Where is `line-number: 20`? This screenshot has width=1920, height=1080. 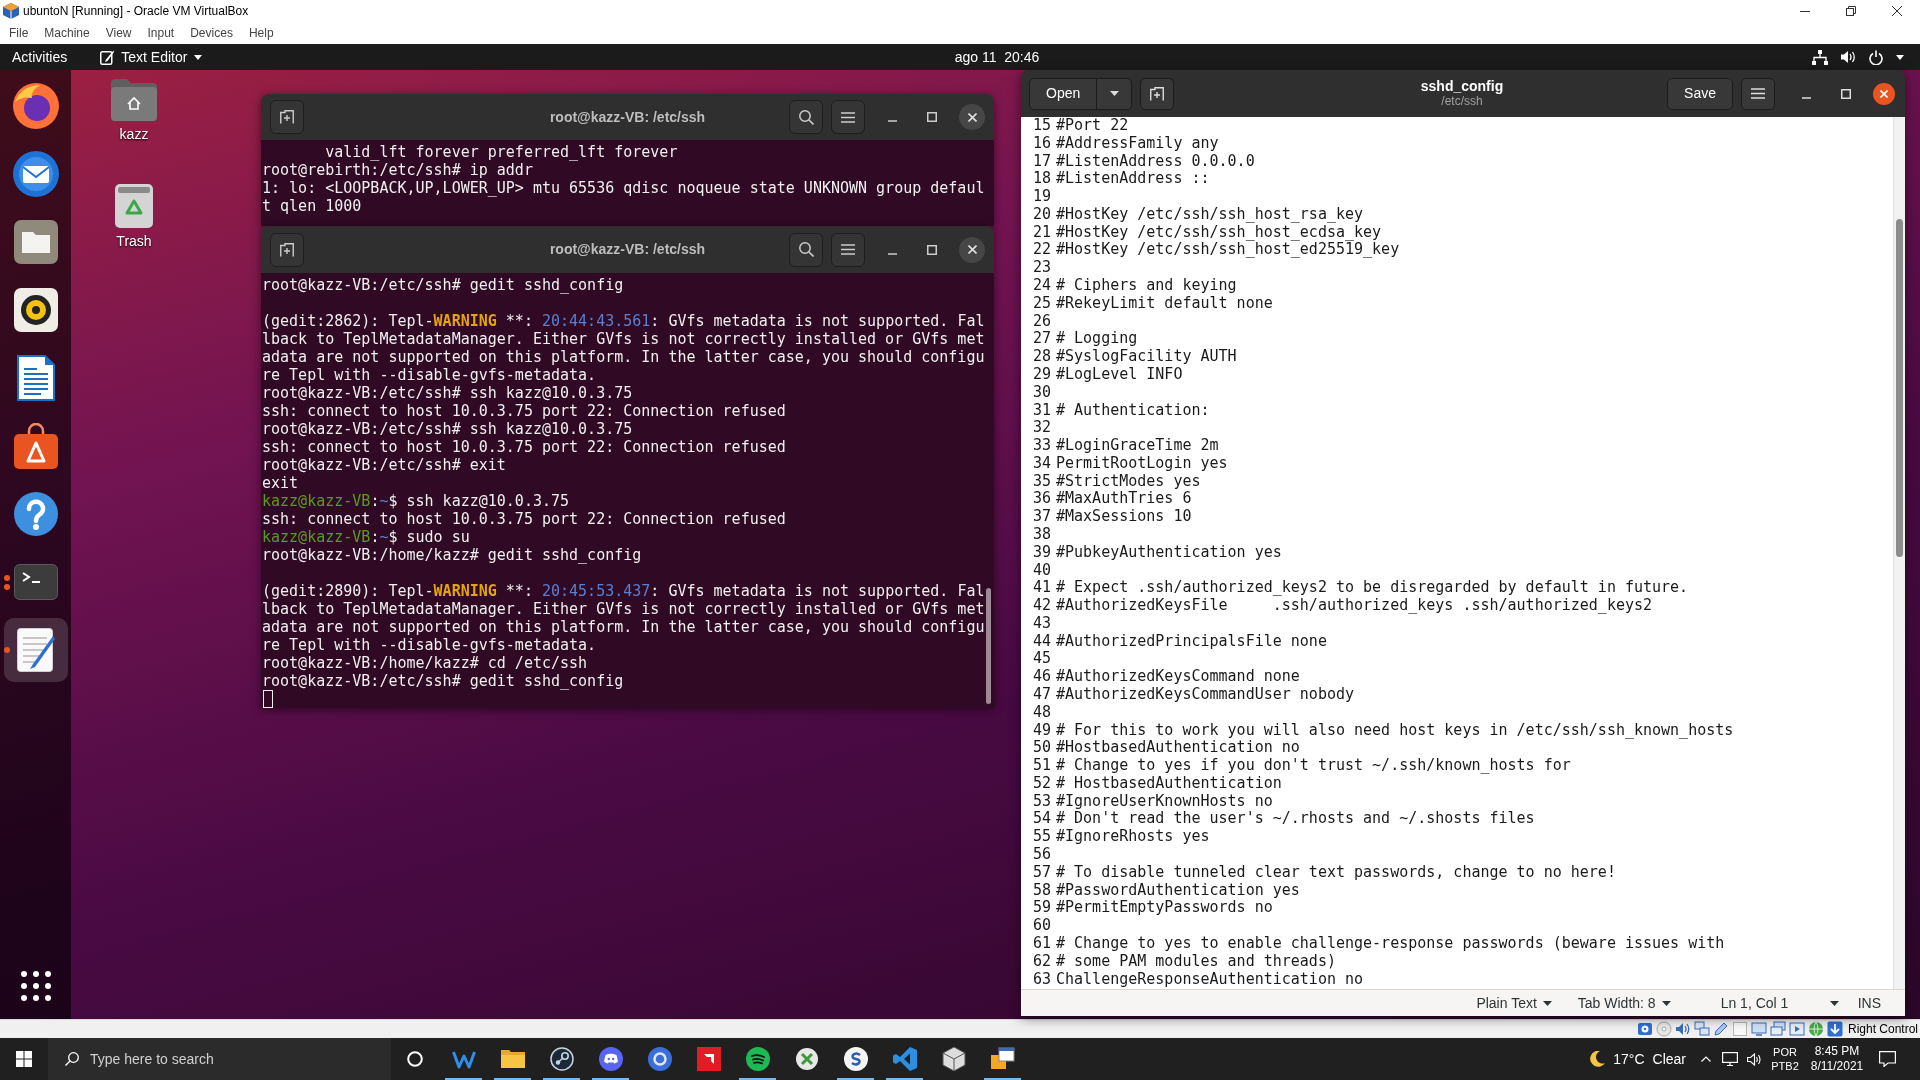 line-number: 20 is located at coordinates (1042, 214).